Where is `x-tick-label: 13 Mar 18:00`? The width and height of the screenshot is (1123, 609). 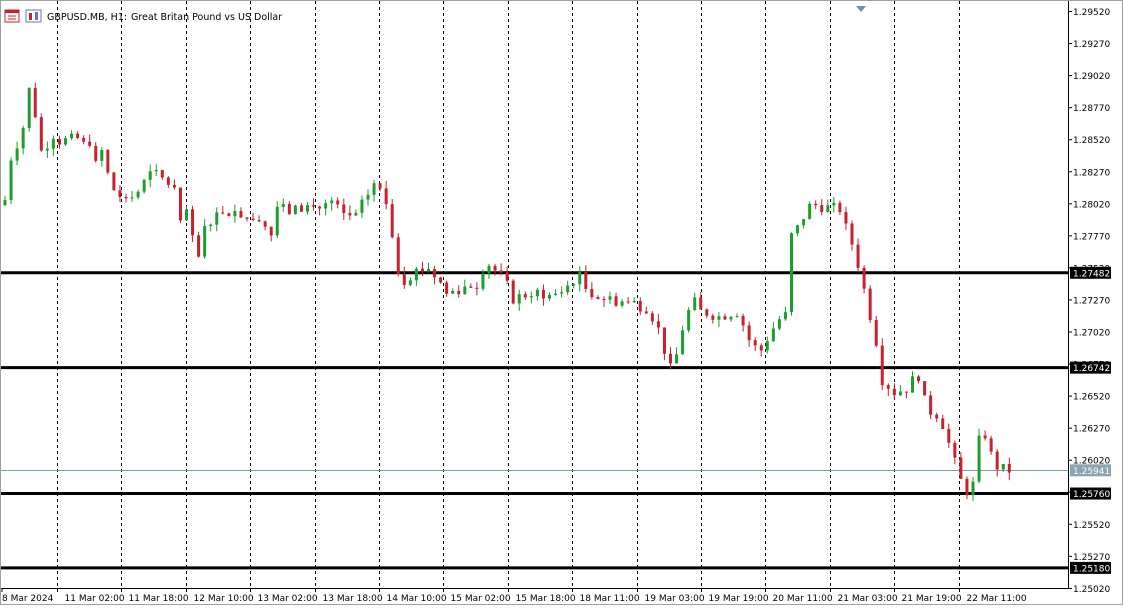 x-tick-label: 13 Mar 18:00 is located at coordinates (353, 599).